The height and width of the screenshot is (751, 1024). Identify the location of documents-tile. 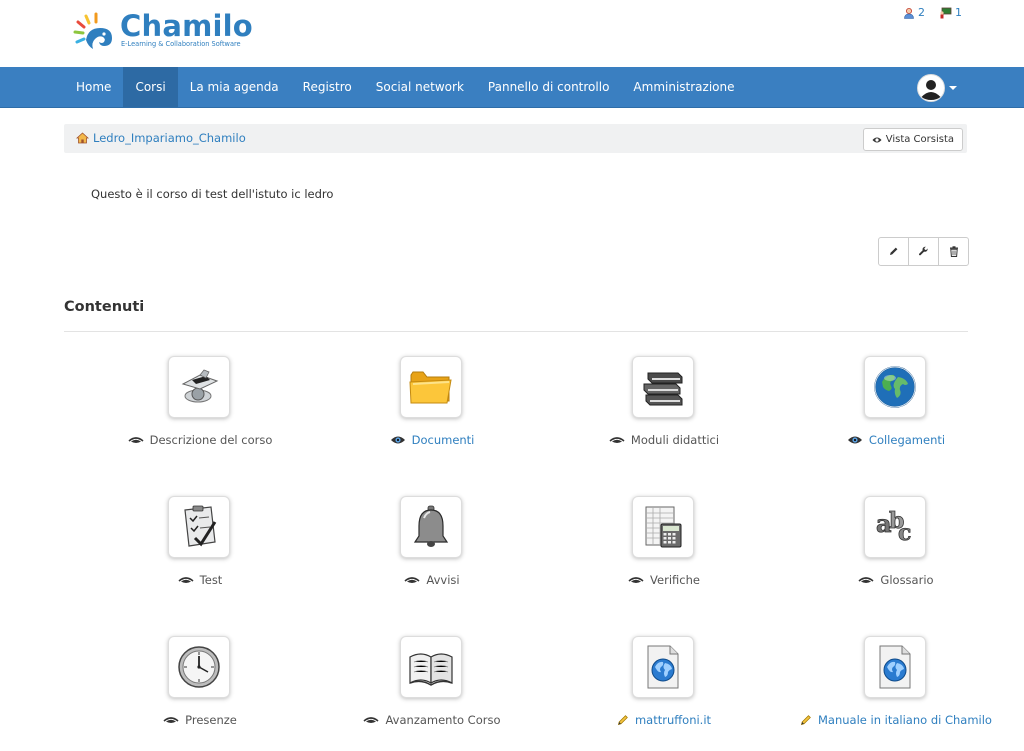
(431, 387).